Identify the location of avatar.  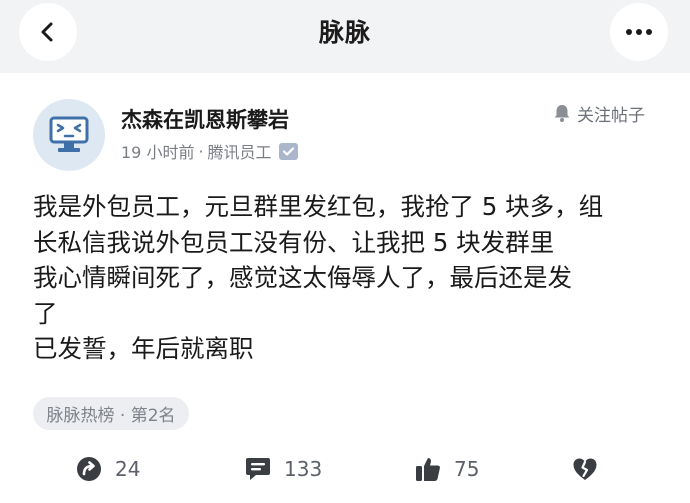
(69, 135).